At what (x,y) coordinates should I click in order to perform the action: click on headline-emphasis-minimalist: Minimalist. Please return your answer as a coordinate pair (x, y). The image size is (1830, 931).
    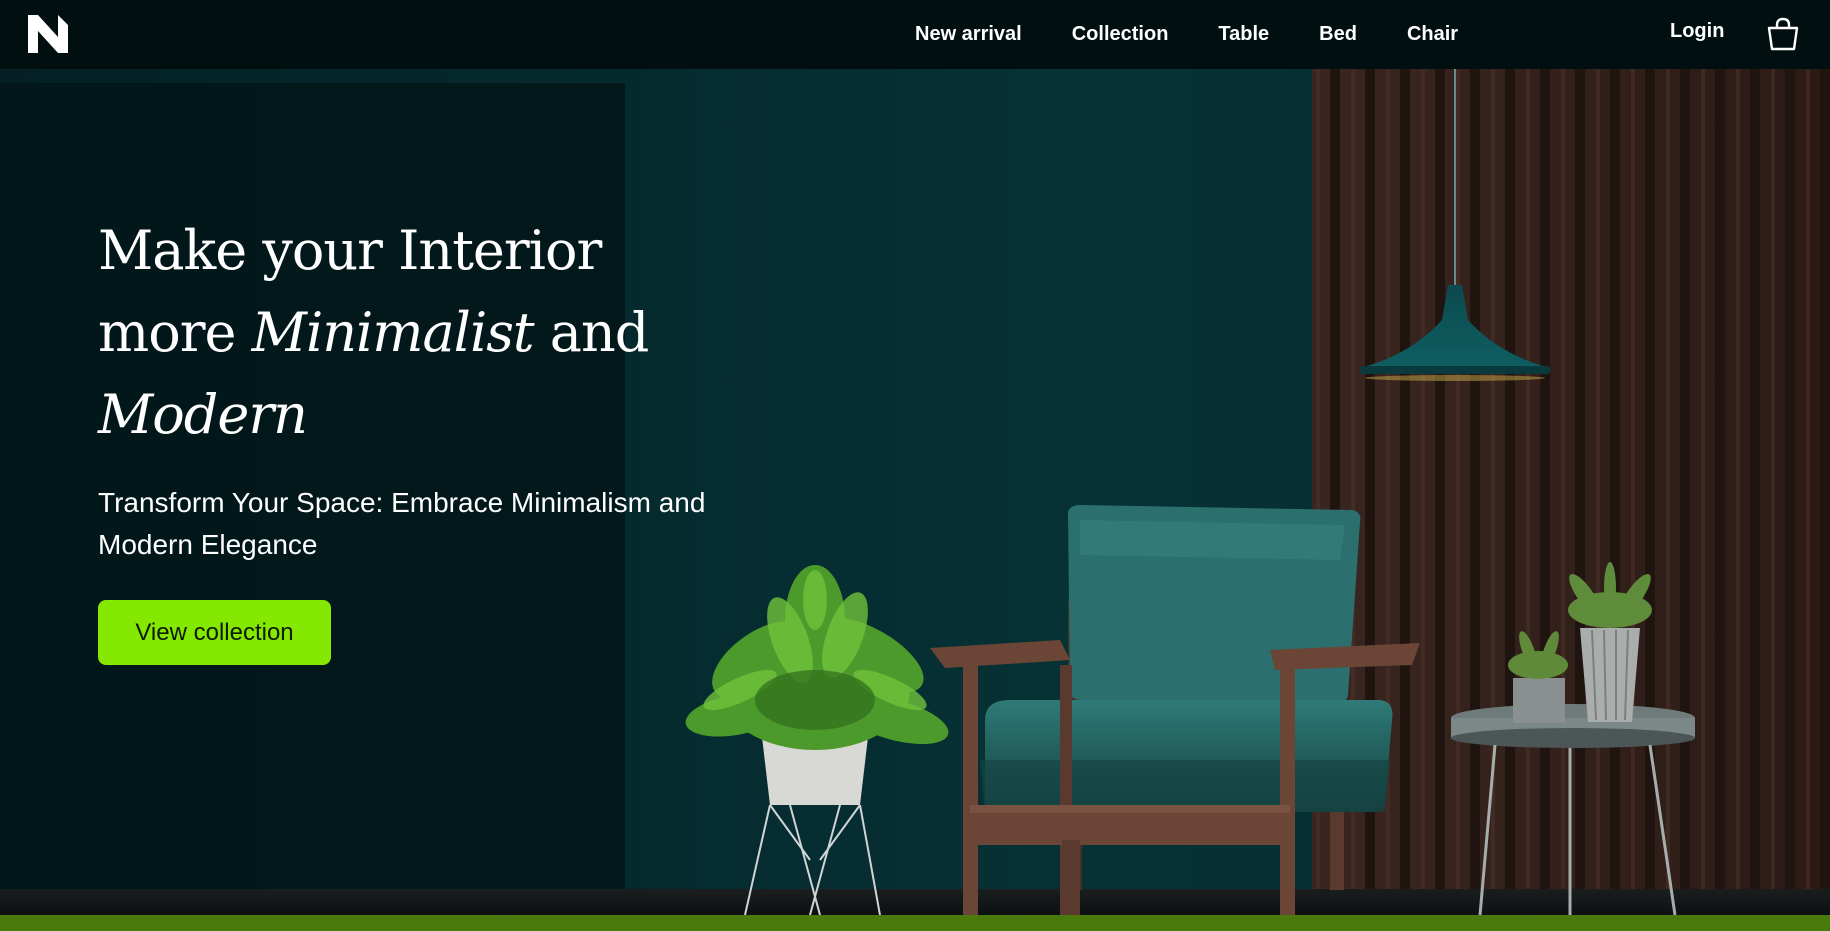
    Looking at the image, I should click on (393, 332).